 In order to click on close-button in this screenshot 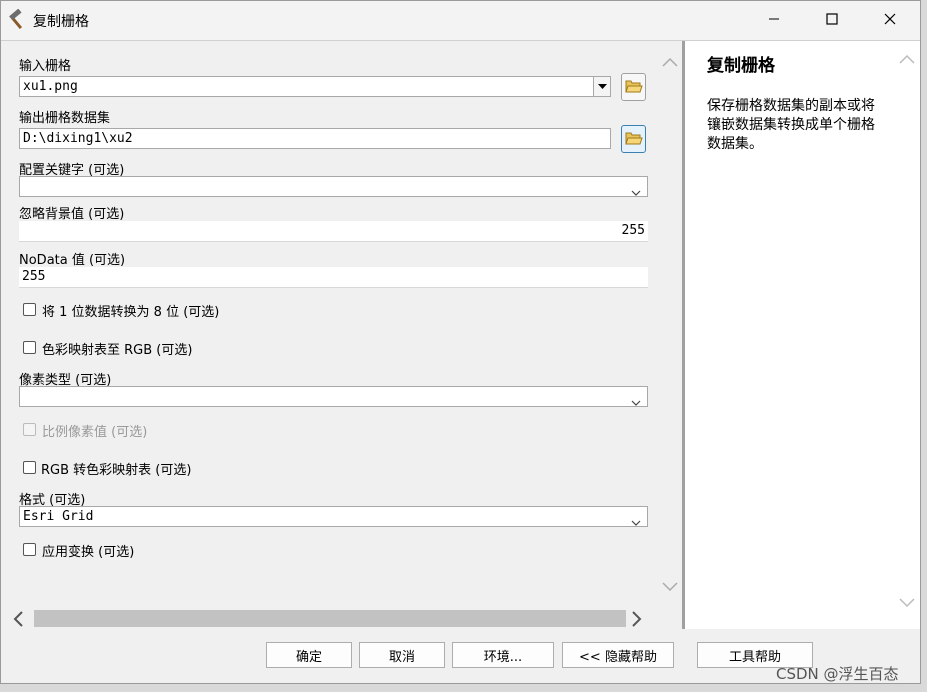, I will do `click(890, 20)`.